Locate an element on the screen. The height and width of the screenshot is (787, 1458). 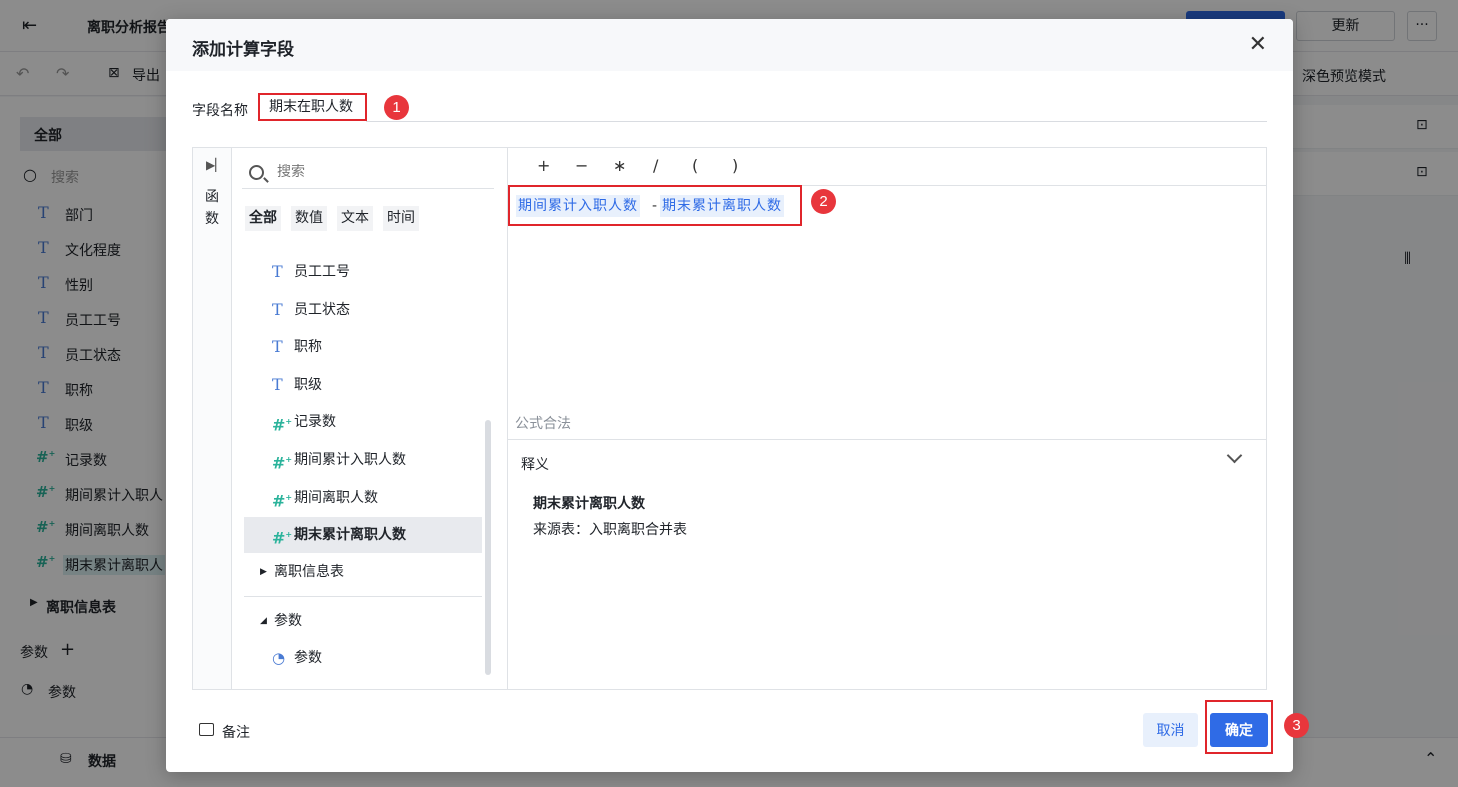
field-list-item: T 员工工号 is located at coordinates (363, 272).